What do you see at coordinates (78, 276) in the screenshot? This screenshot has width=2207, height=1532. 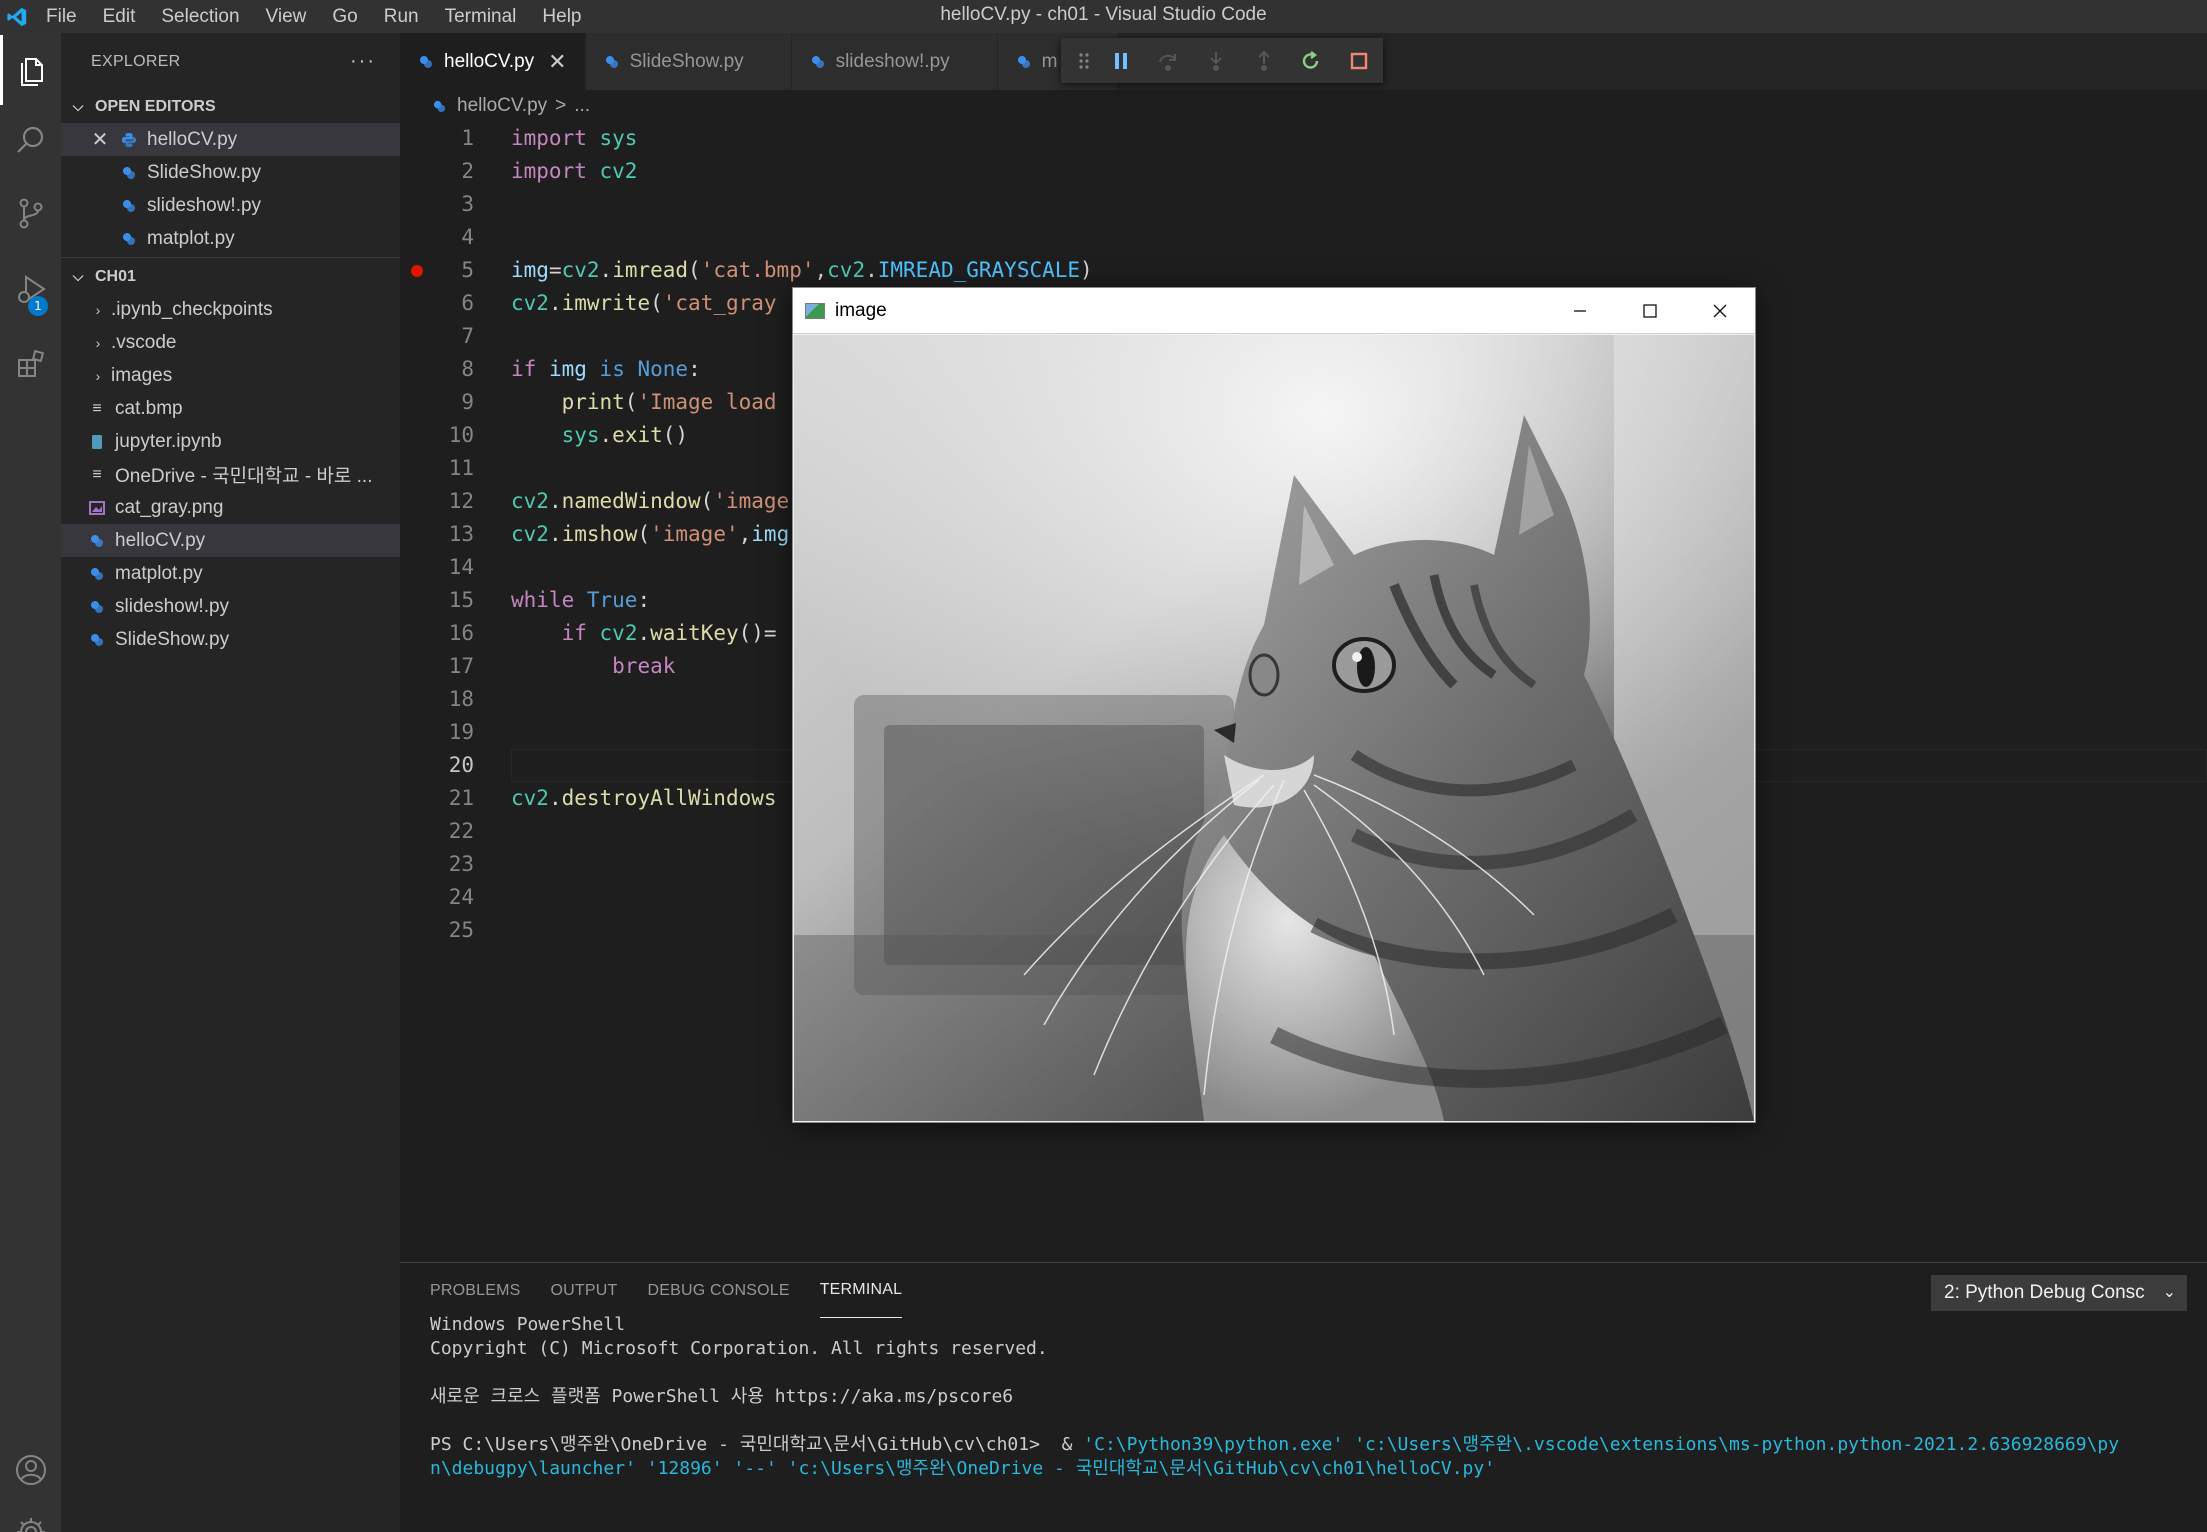 I see `chevron-down-icon: ⌵` at bounding box center [78, 276].